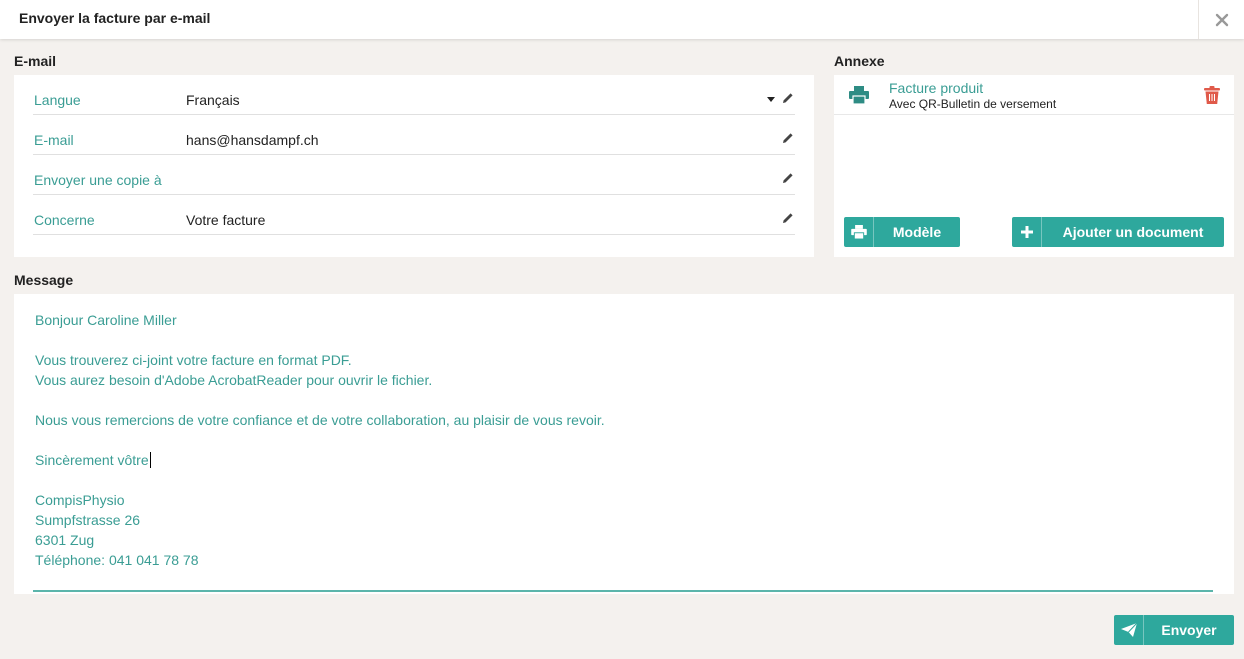 Image resolution: width=1244 pixels, height=659 pixels. What do you see at coordinates (859, 61) in the screenshot?
I see `annex-section-title: Annexe` at bounding box center [859, 61].